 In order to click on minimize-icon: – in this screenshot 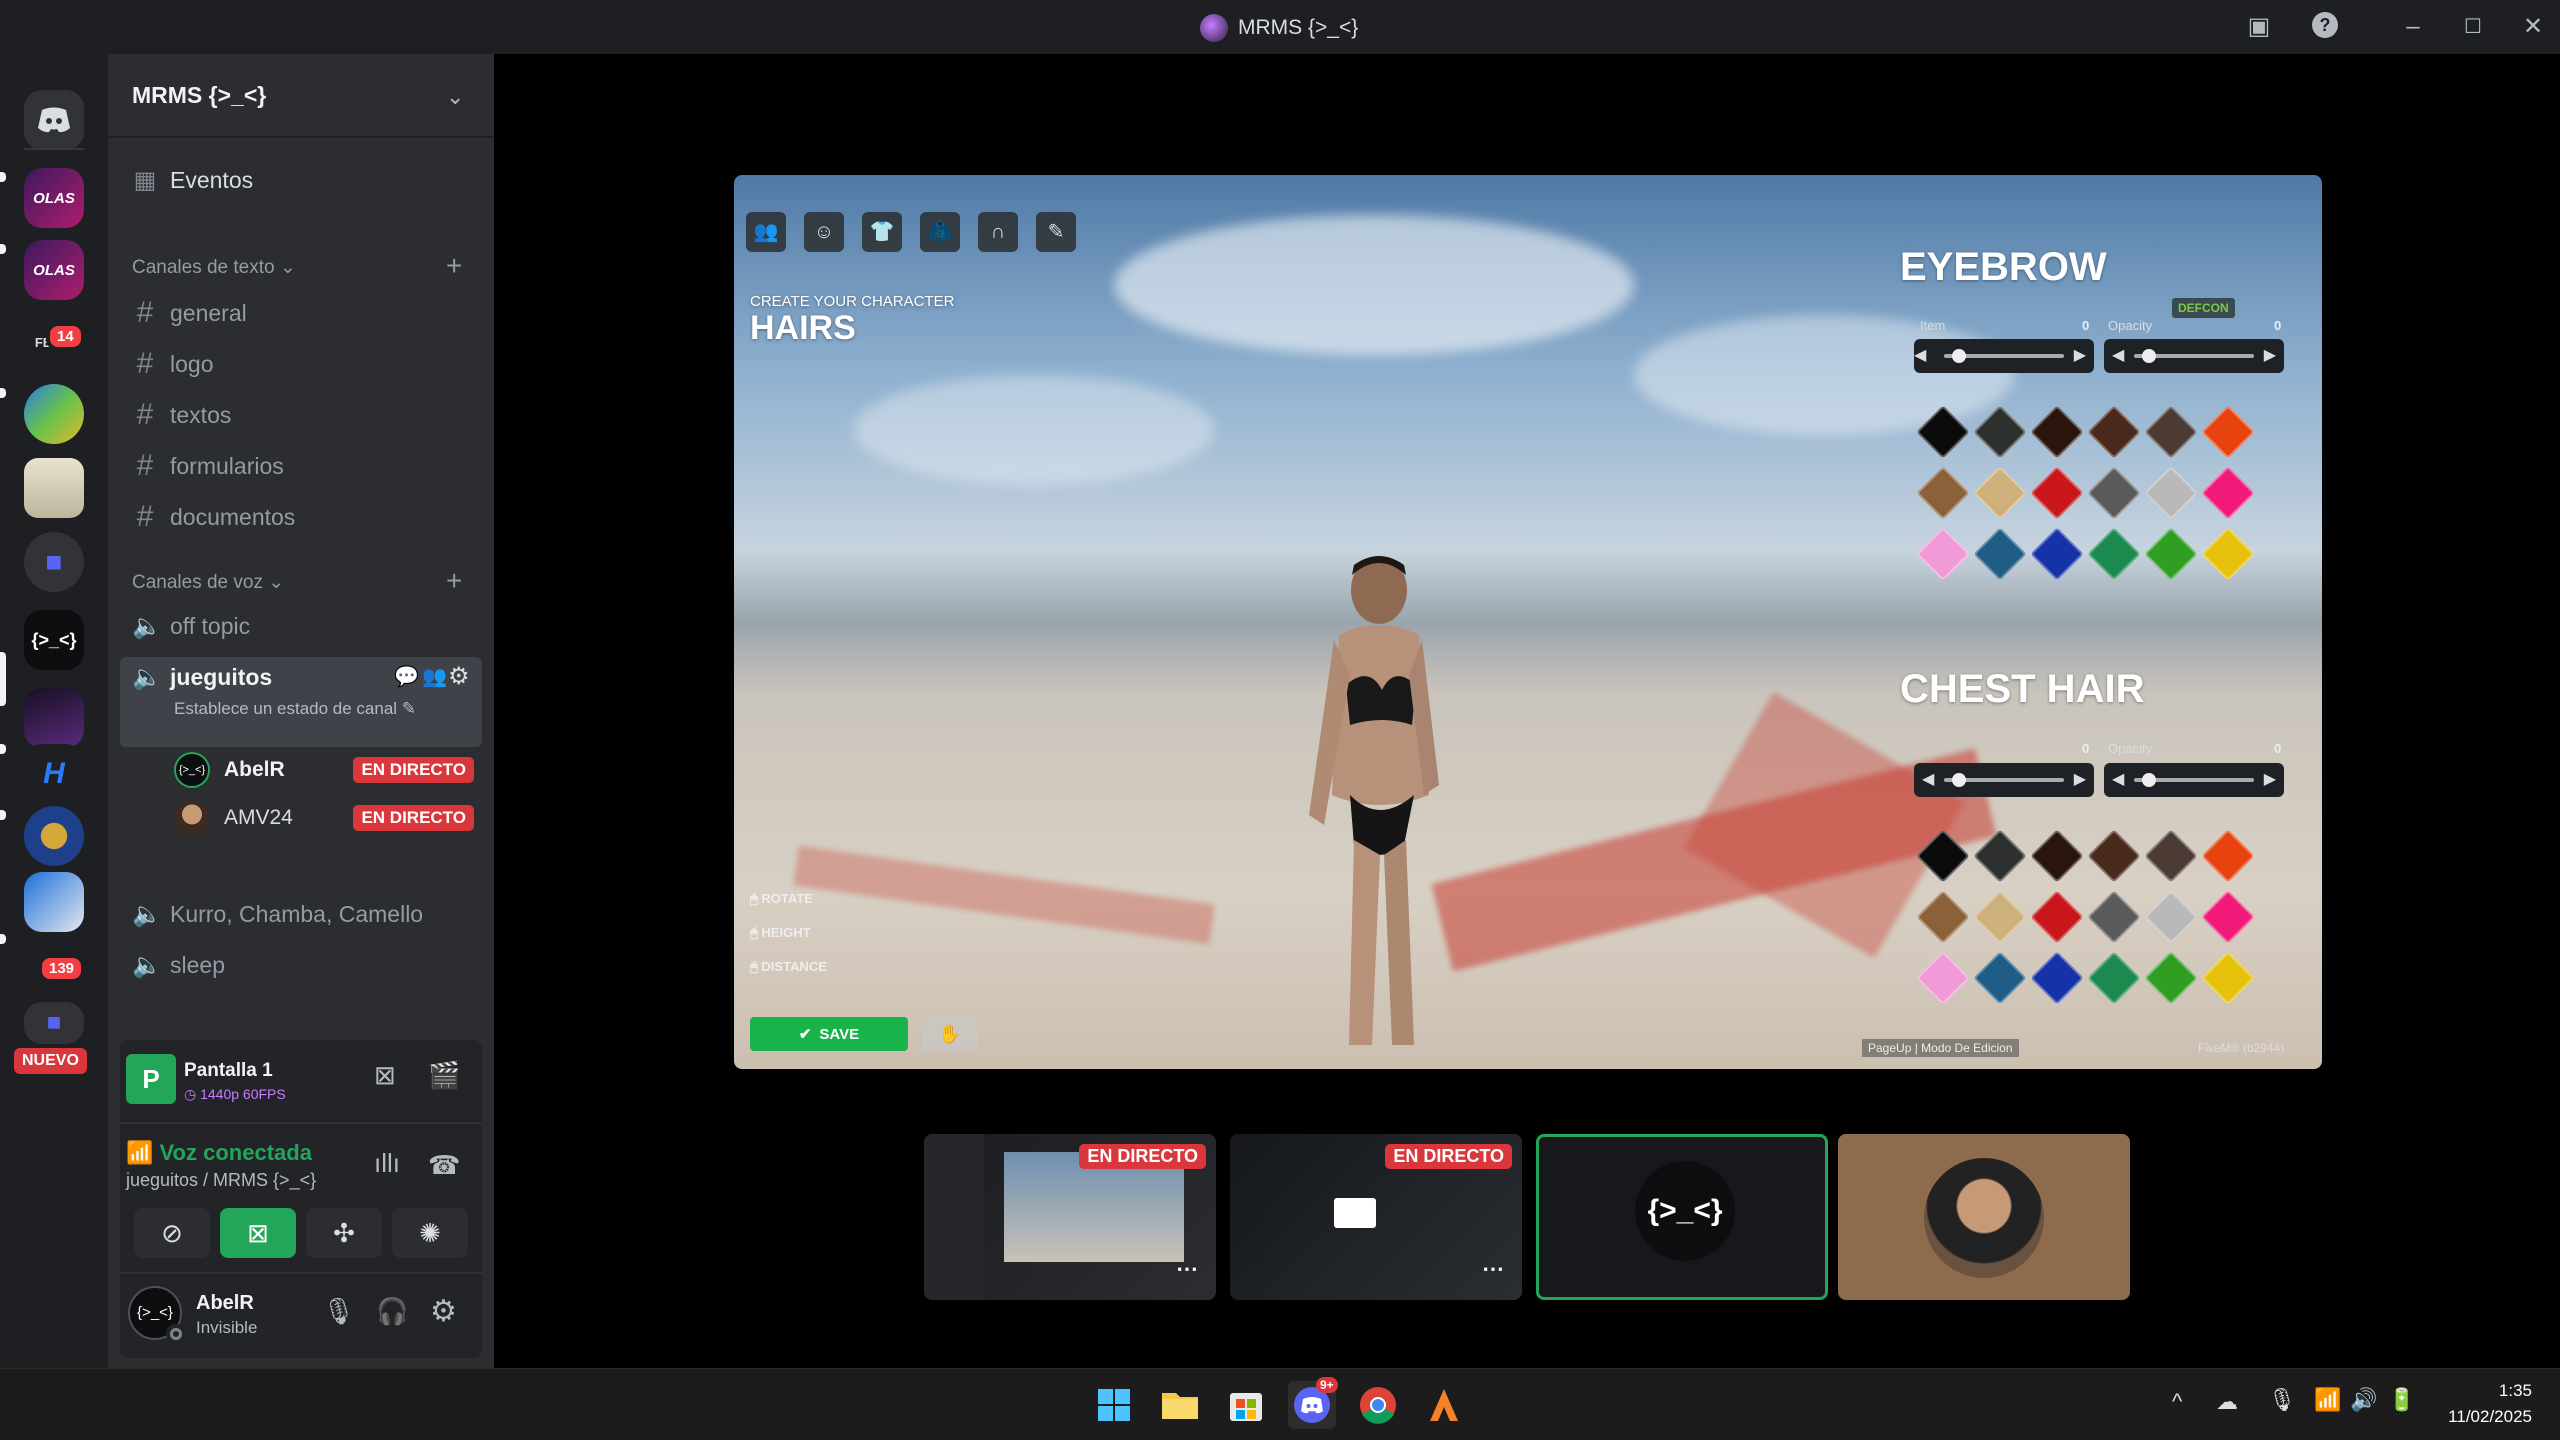, I will do `click(2413, 27)`.